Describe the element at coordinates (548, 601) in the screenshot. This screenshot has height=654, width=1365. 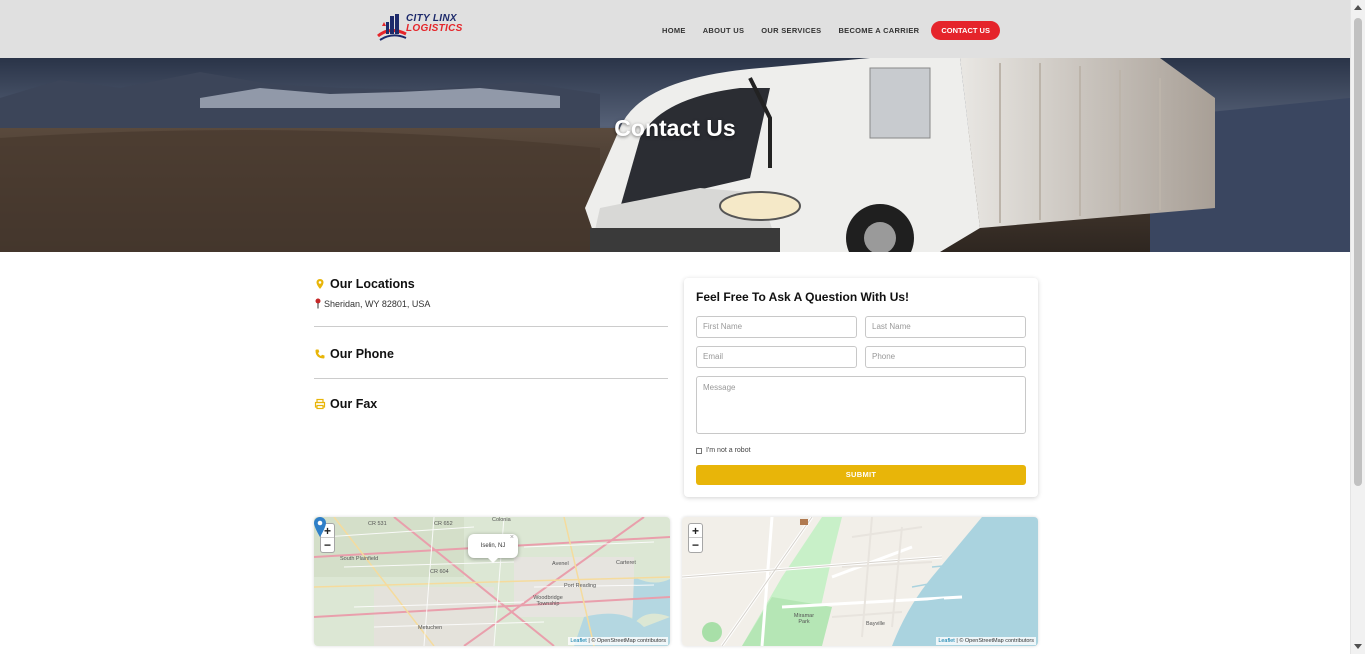
I see `map-label: Woodbridge Township` at that location.